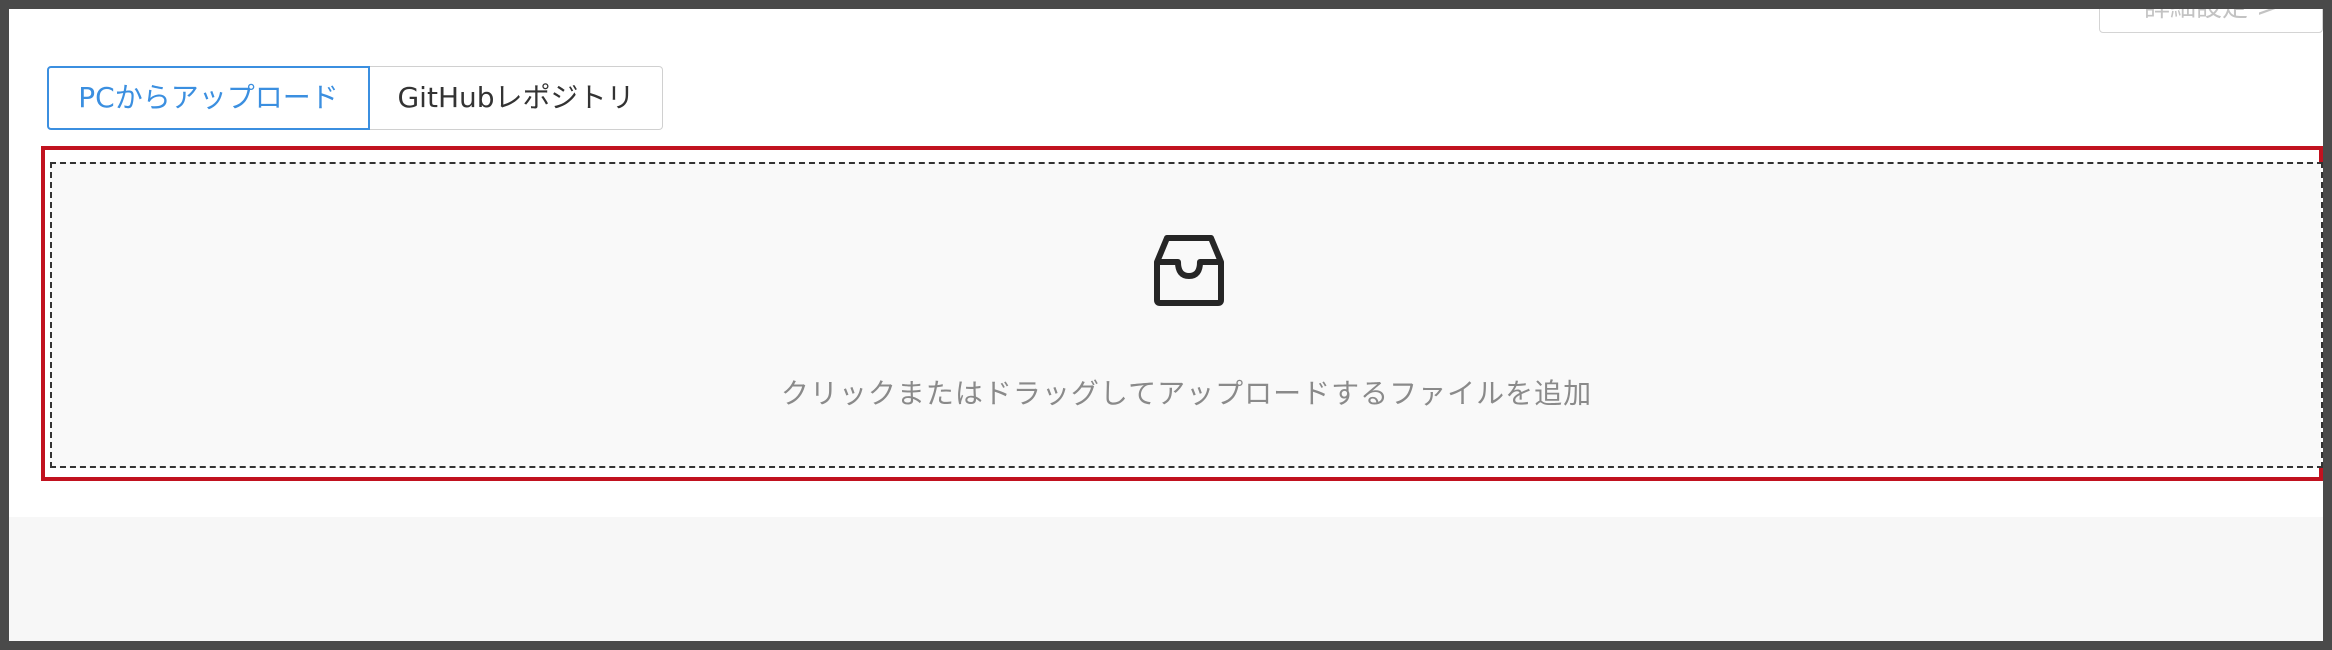 Image resolution: width=2332 pixels, height=650 pixels. What do you see at coordinates (208, 98) in the screenshot?
I see `tab-upload-from-pc: PCからアップロード` at bounding box center [208, 98].